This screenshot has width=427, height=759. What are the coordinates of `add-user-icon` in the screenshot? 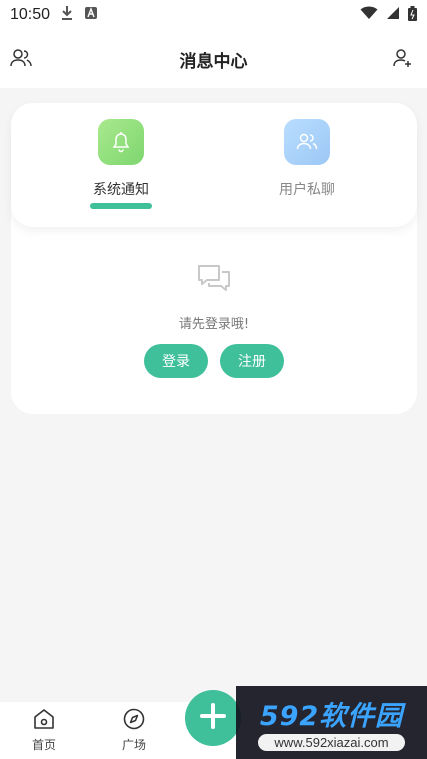 It's located at (403, 60).